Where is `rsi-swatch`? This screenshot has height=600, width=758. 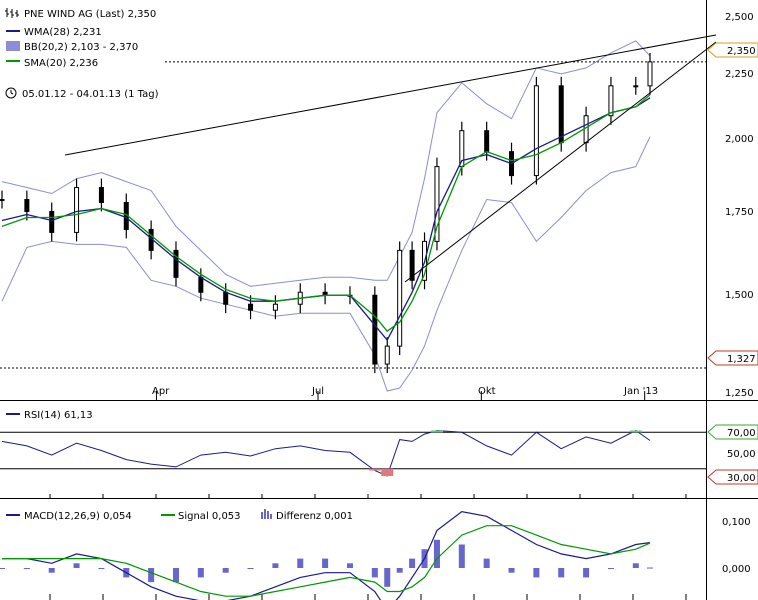 rsi-swatch is located at coordinates (13, 414).